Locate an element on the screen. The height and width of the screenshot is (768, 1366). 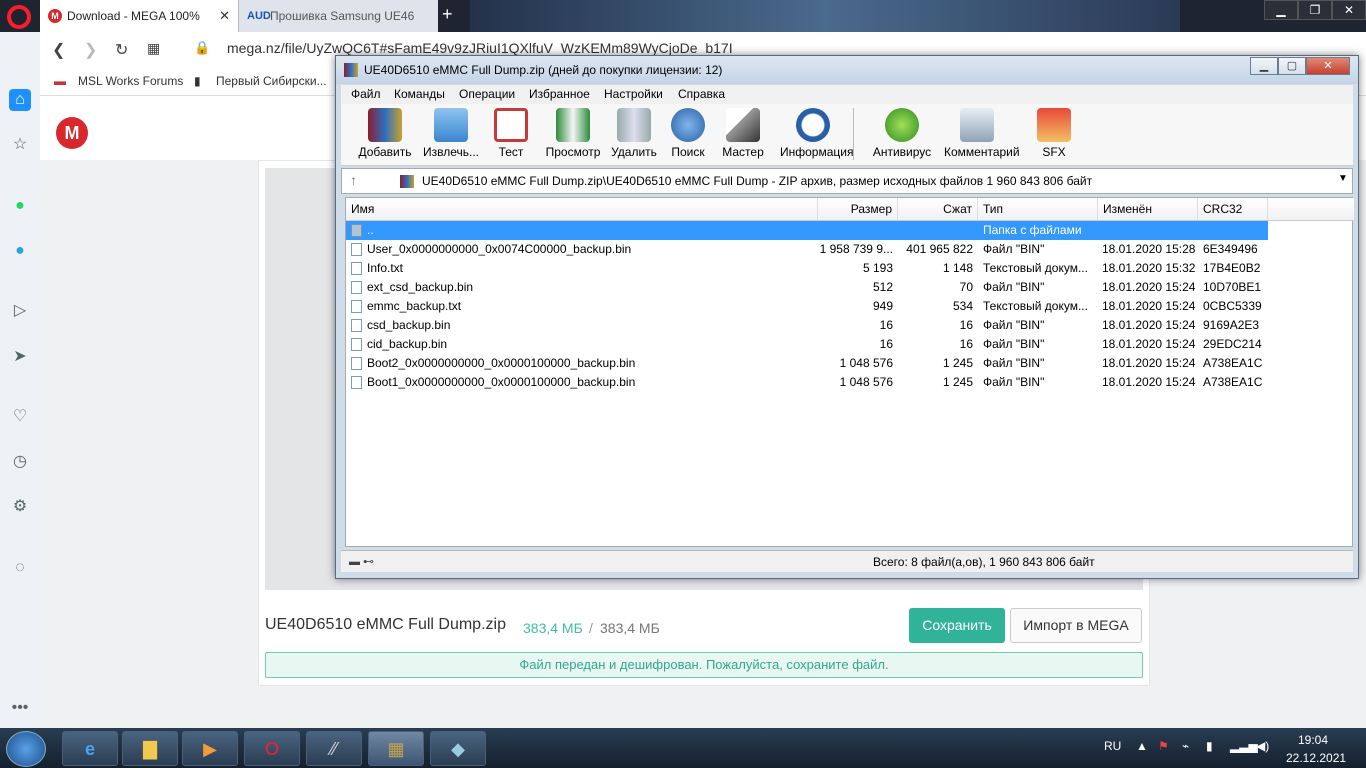
clock-time: 19:04 is located at coordinates (1313, 740).